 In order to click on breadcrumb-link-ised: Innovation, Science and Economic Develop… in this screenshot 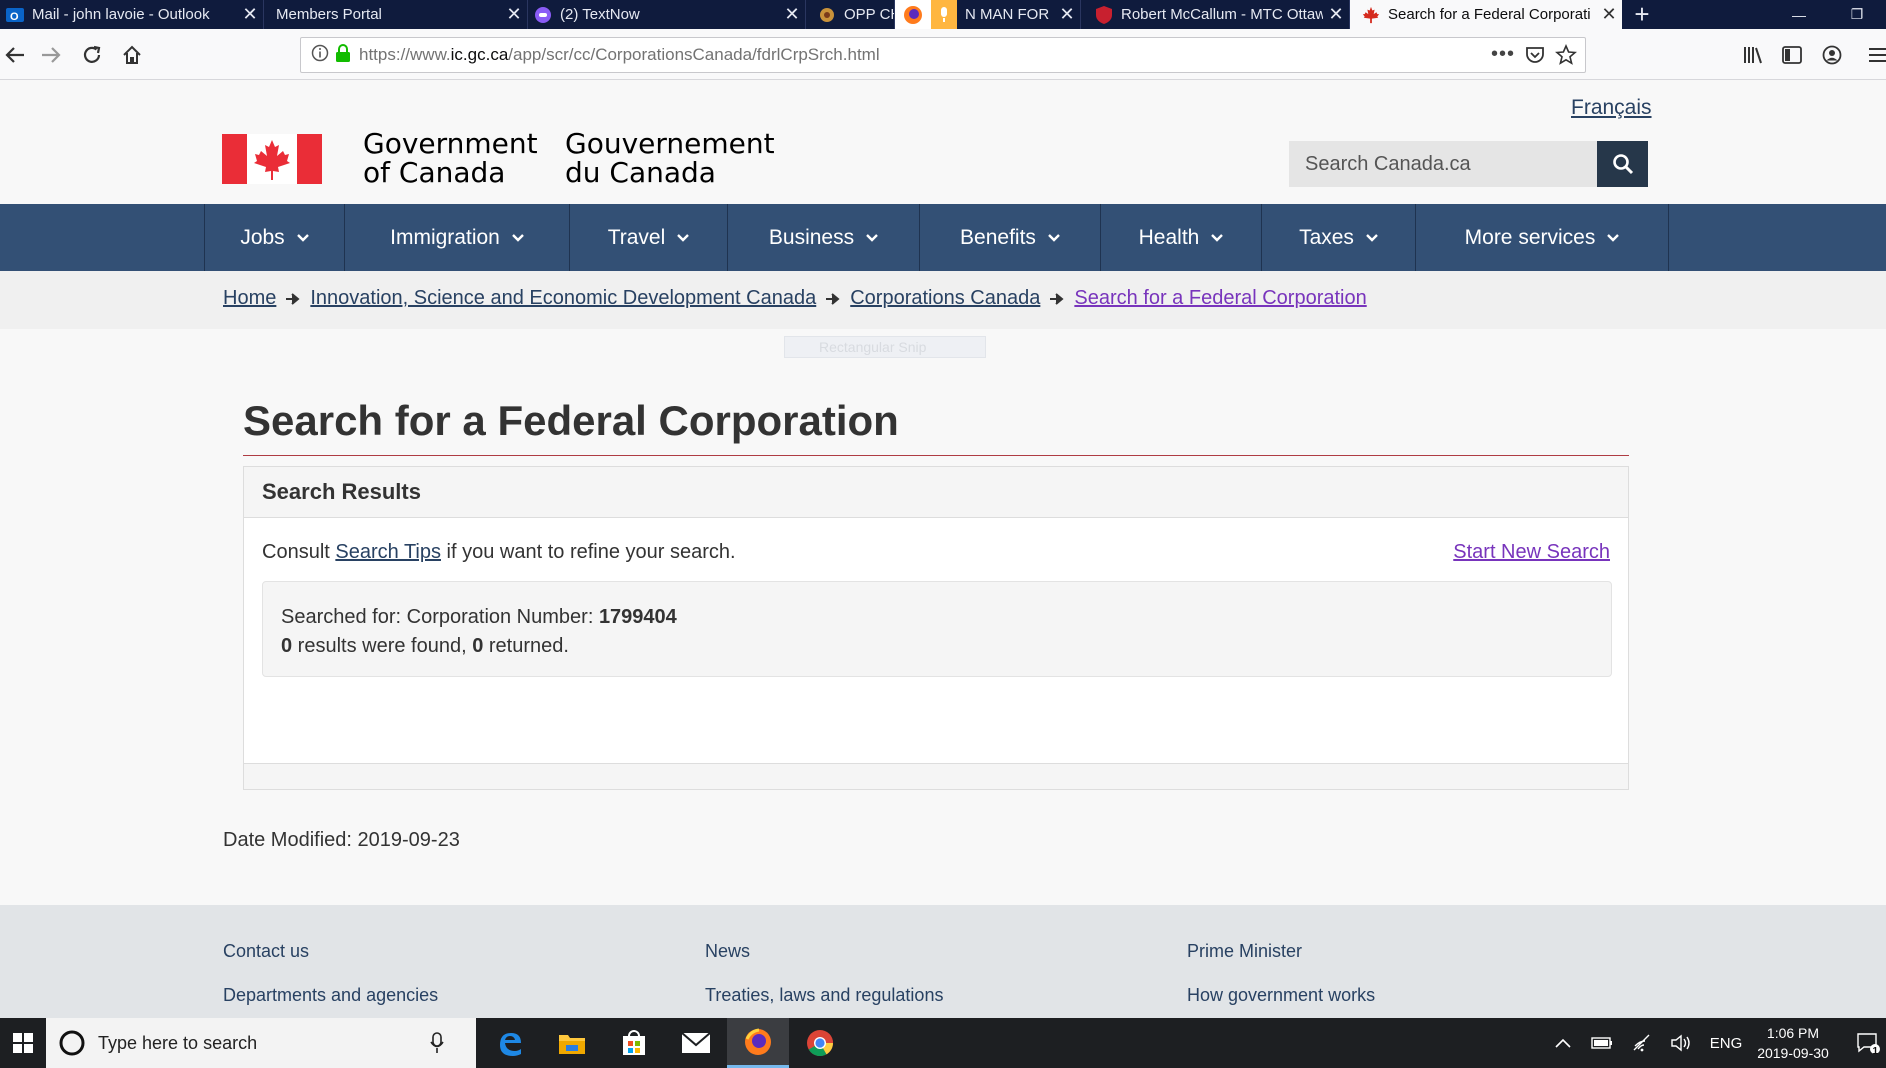, I will do `click(563, 298)`.